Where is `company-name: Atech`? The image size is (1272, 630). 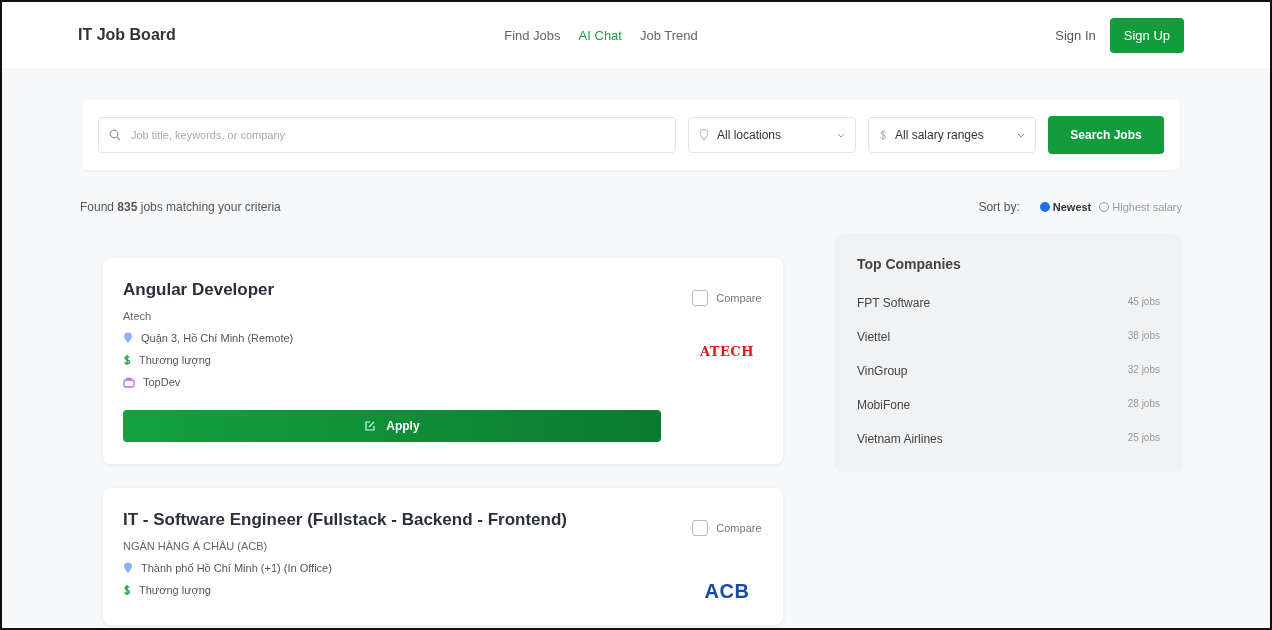 company-name: Atech is located at coordinates (138, 316).